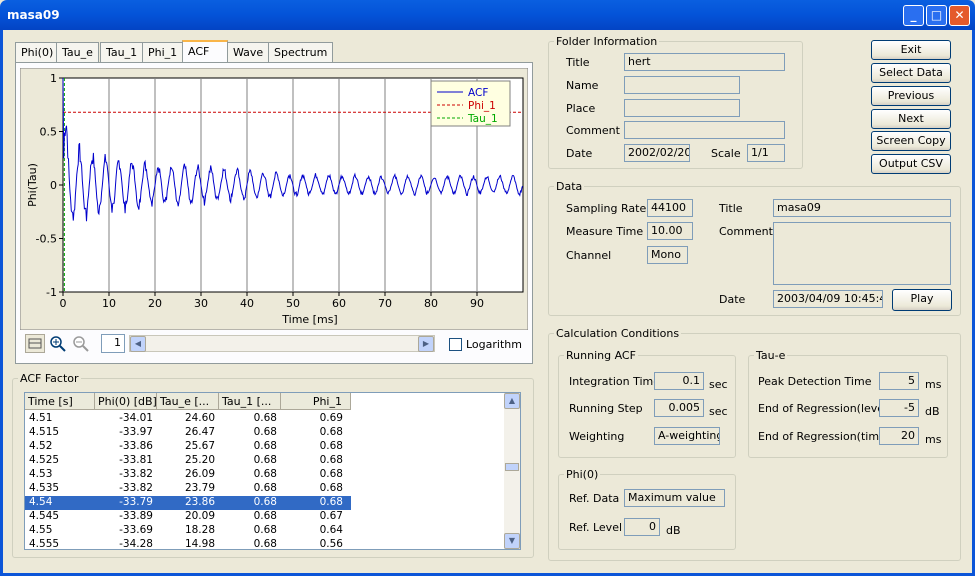 The width and height of the screenshot is (975, 576). What do you see at coordinates (899, 408) in the screenshot?
I see `eor-level-field: -5` at bounding box center [899, 408].